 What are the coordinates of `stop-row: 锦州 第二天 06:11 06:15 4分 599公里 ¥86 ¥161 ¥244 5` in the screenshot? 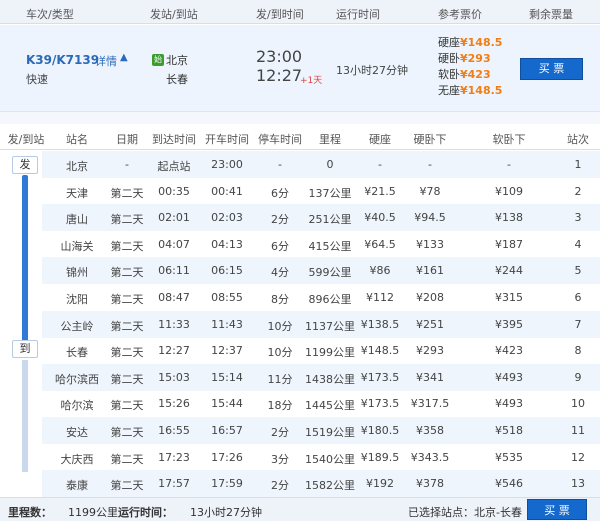 It's located at (321, 271).